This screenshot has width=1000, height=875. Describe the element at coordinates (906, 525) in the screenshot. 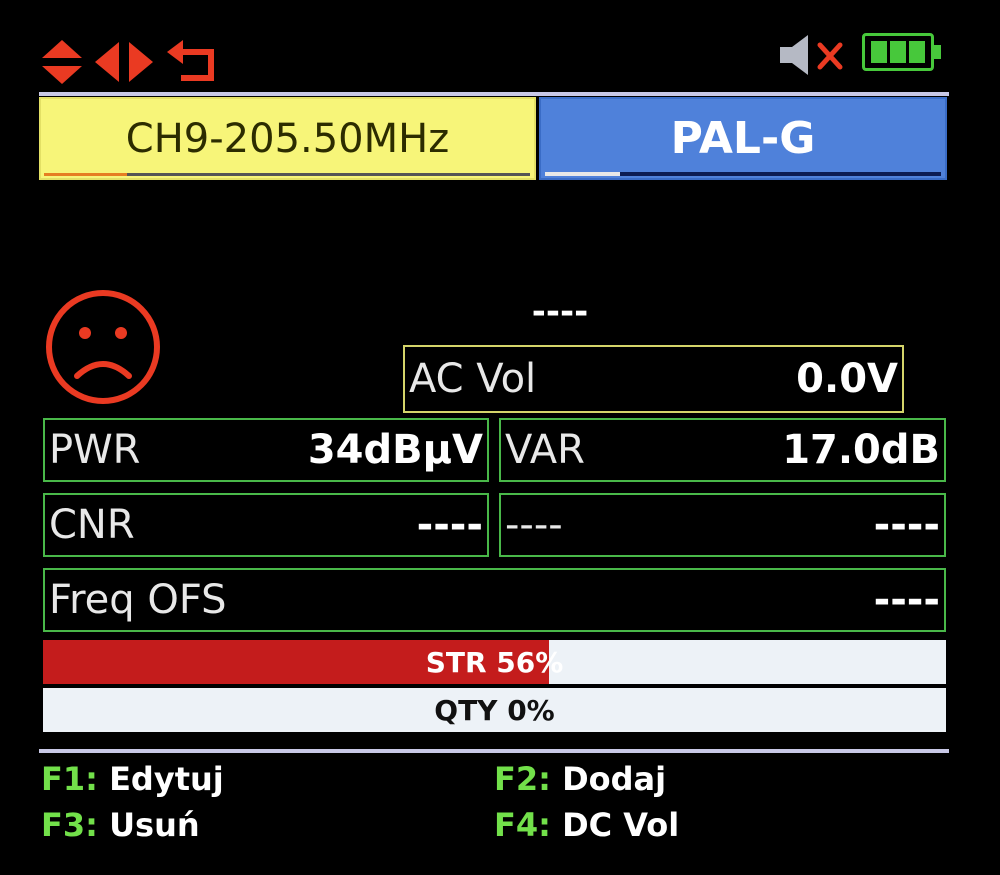

I see `extra-value: ----` at that location.